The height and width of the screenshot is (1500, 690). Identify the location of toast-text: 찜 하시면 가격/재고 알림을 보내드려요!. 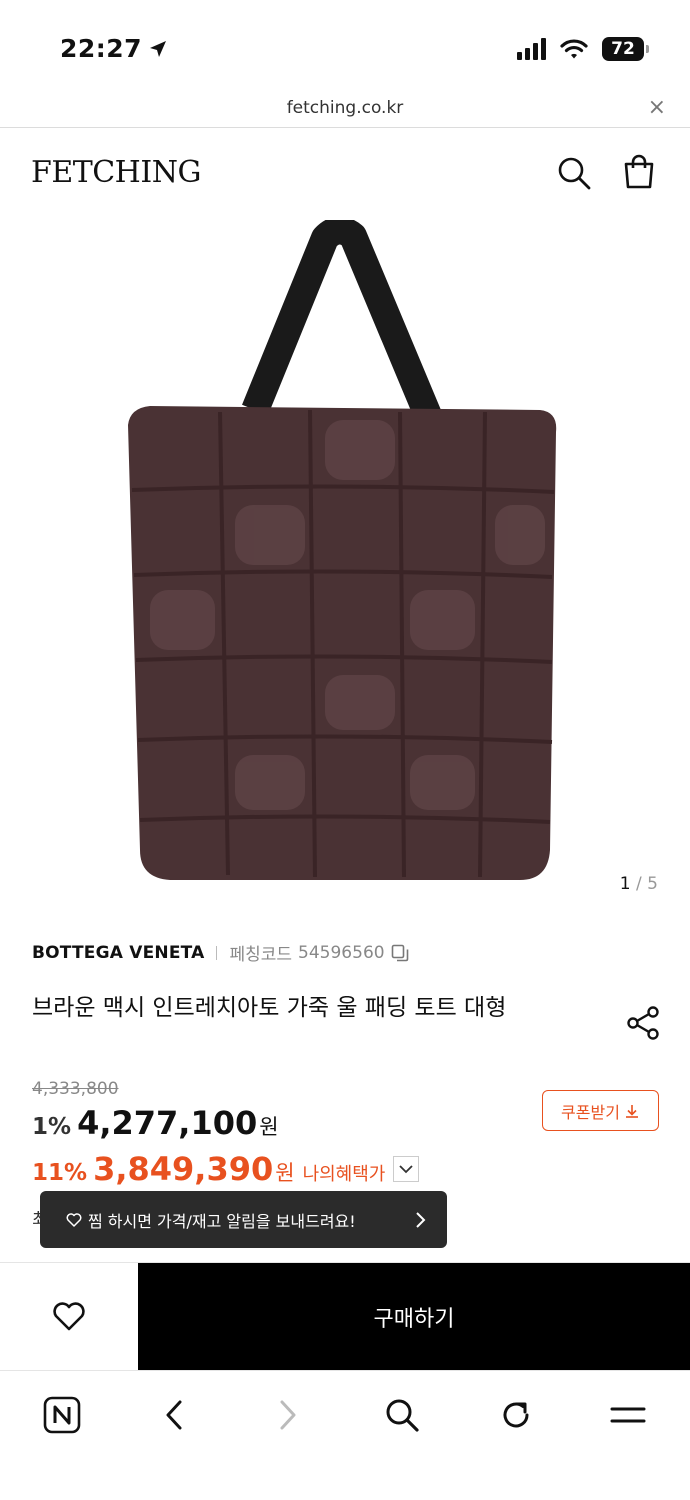
(222, 1221).